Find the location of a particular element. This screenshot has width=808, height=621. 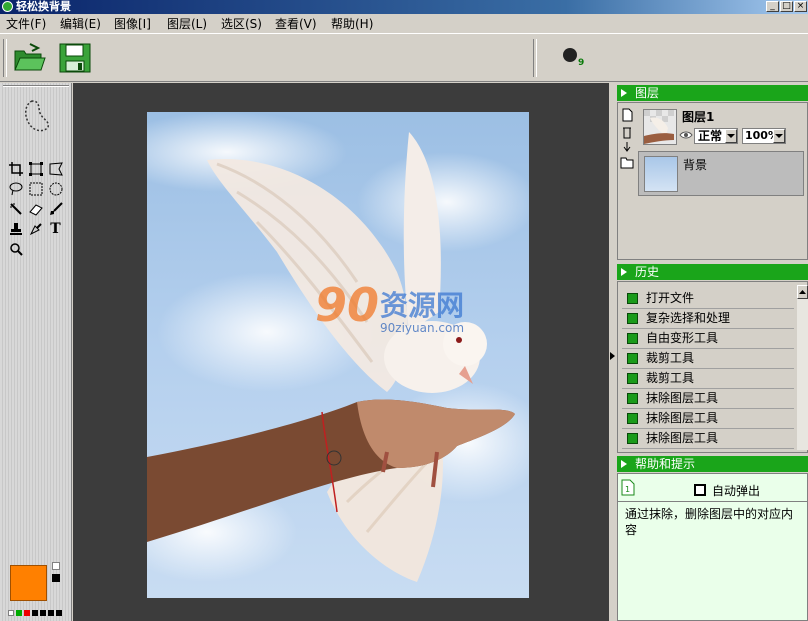

background-layer-thumbnail is located at coordinates (661, 174).